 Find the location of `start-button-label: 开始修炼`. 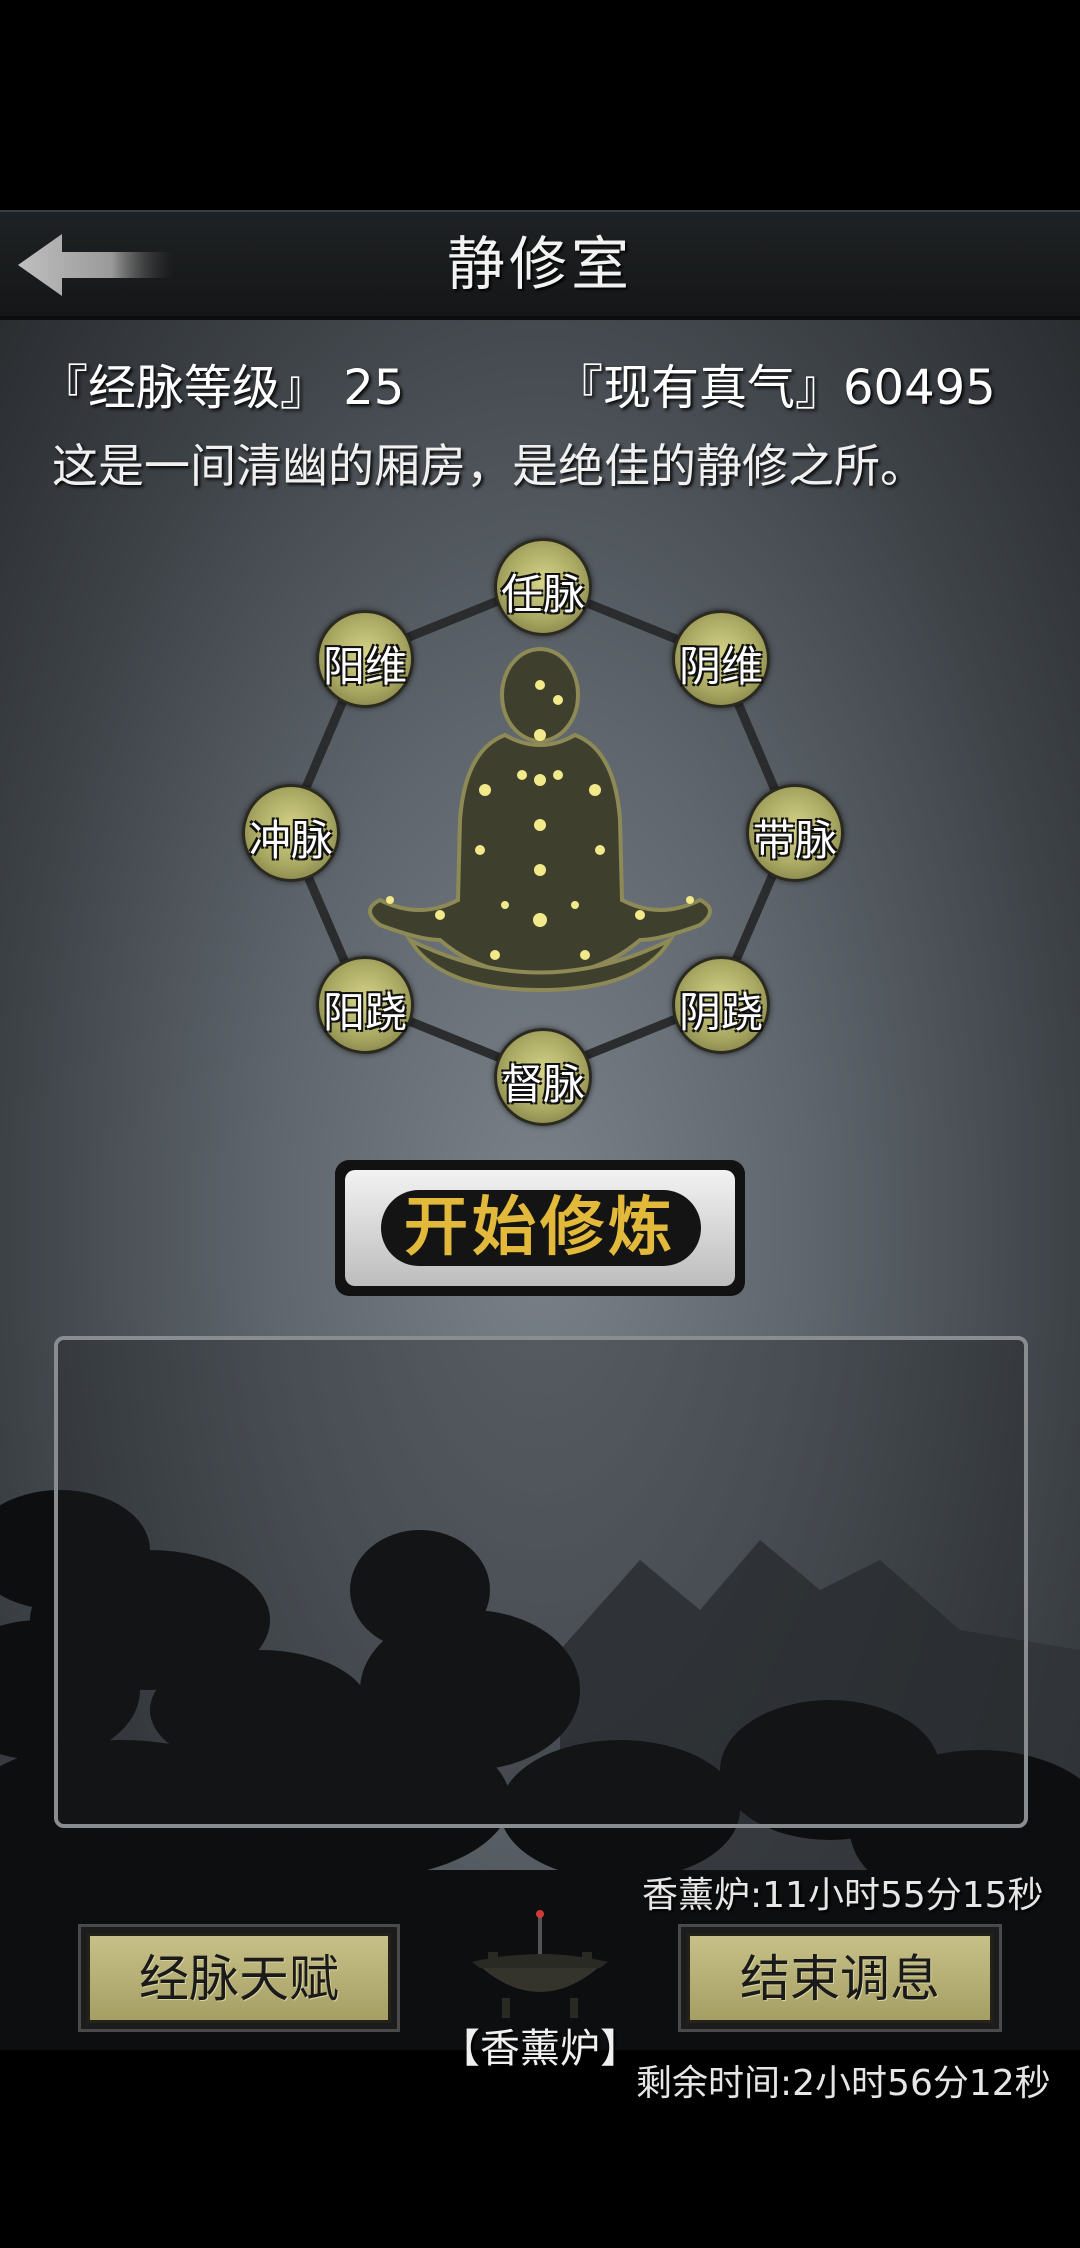

start-button-label: 开始修炼 is located at coordinates (540, 1228).